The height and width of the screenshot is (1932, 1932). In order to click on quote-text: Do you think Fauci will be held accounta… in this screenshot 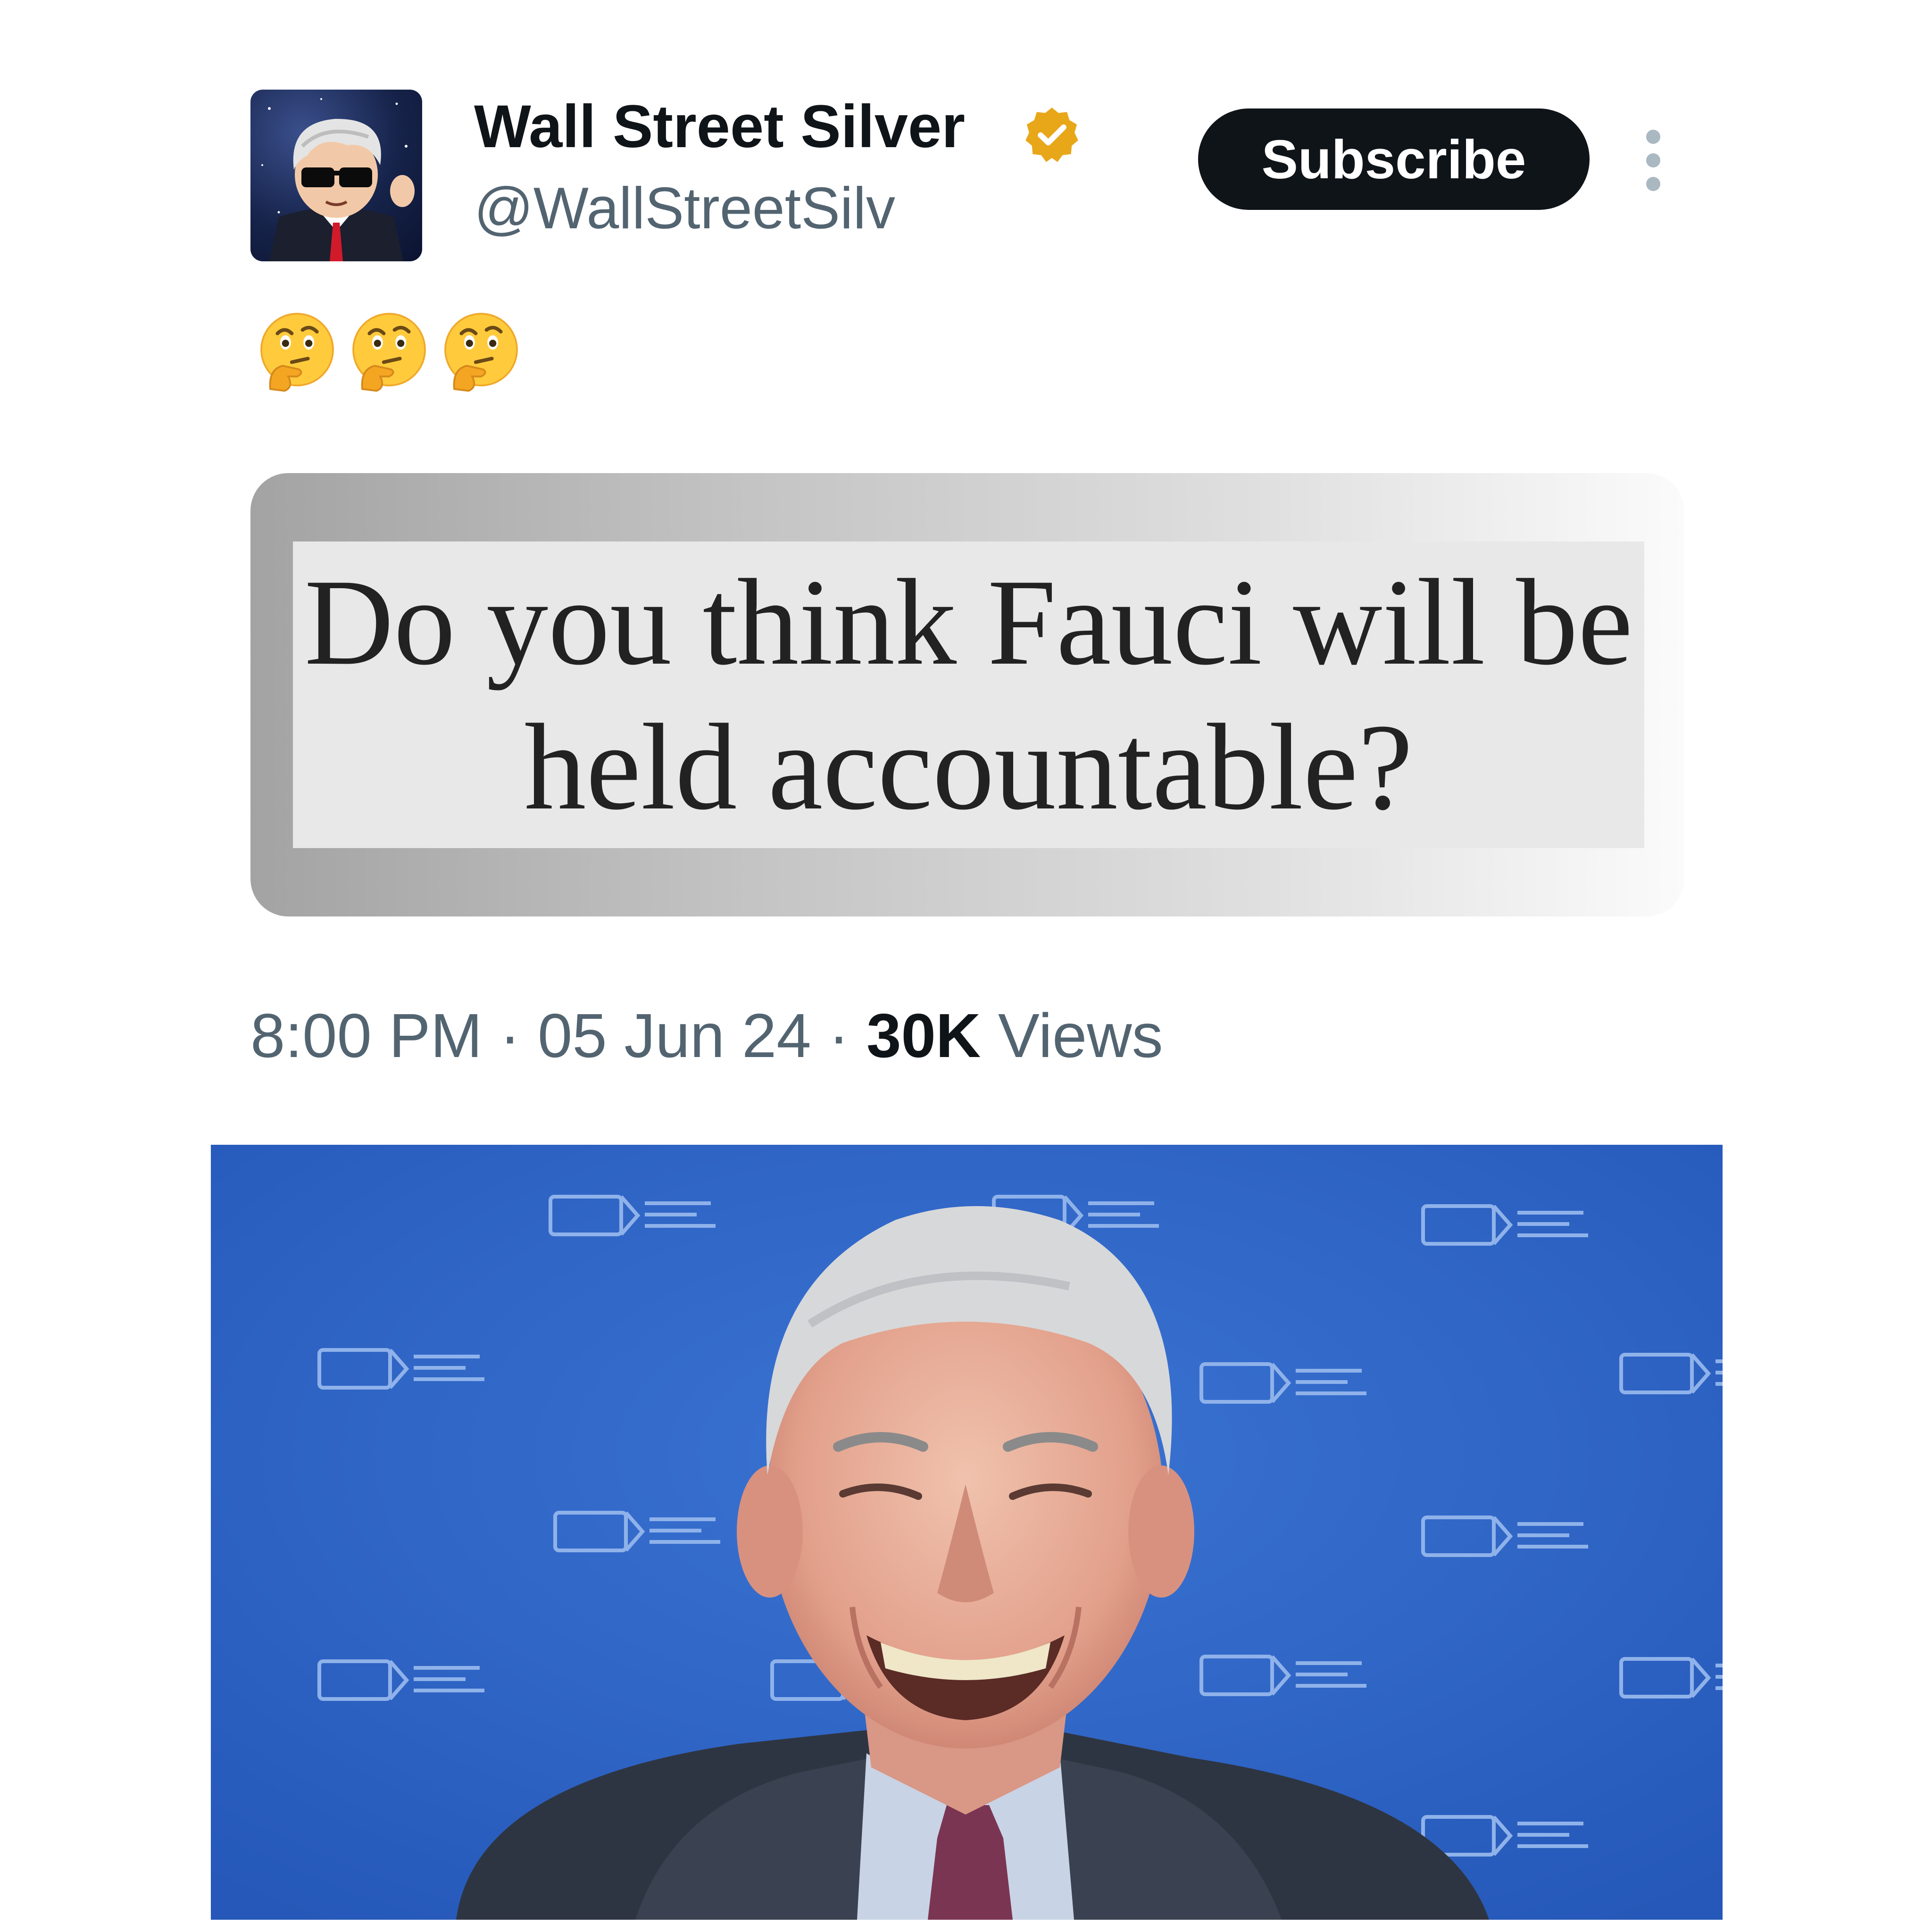, I will do `click(969, 694)`.